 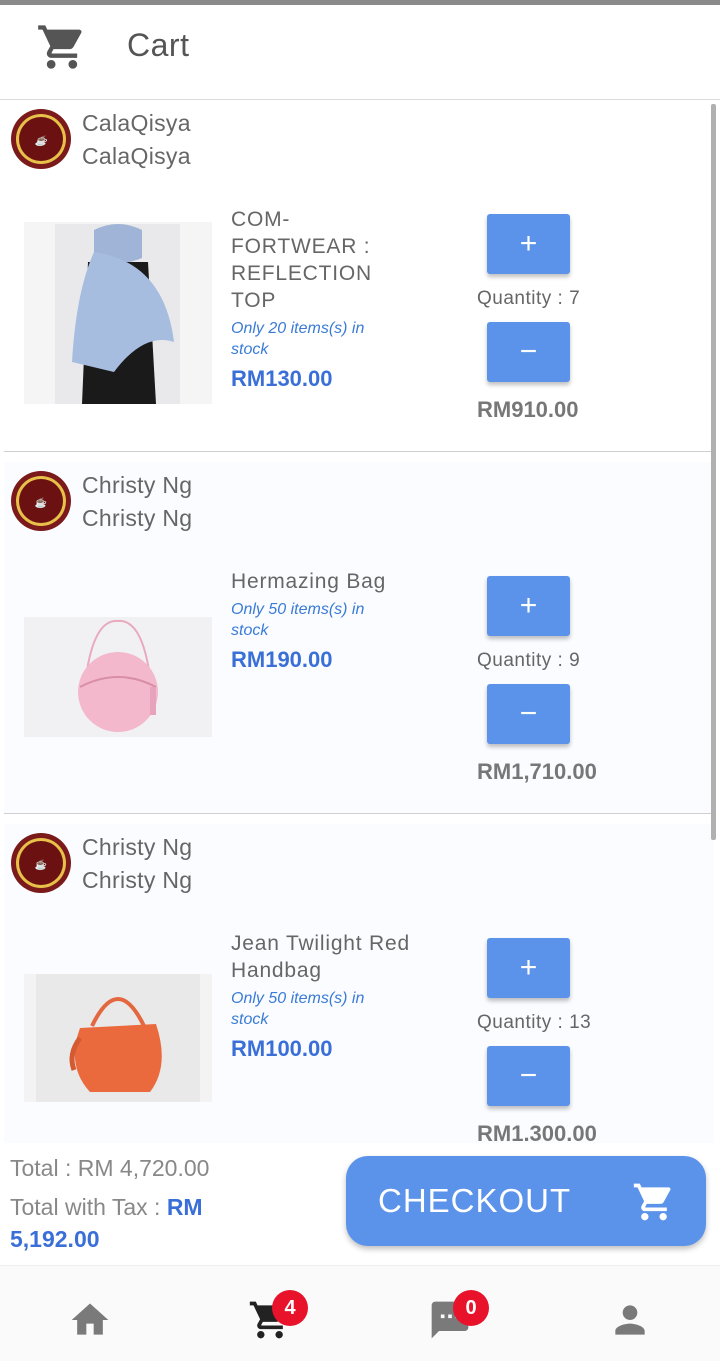 What do you see at coordinates (321, 957) in the screenshot?
I see `product-name: Jean Twilight Red Handbag` at bounding box center [321, 957].